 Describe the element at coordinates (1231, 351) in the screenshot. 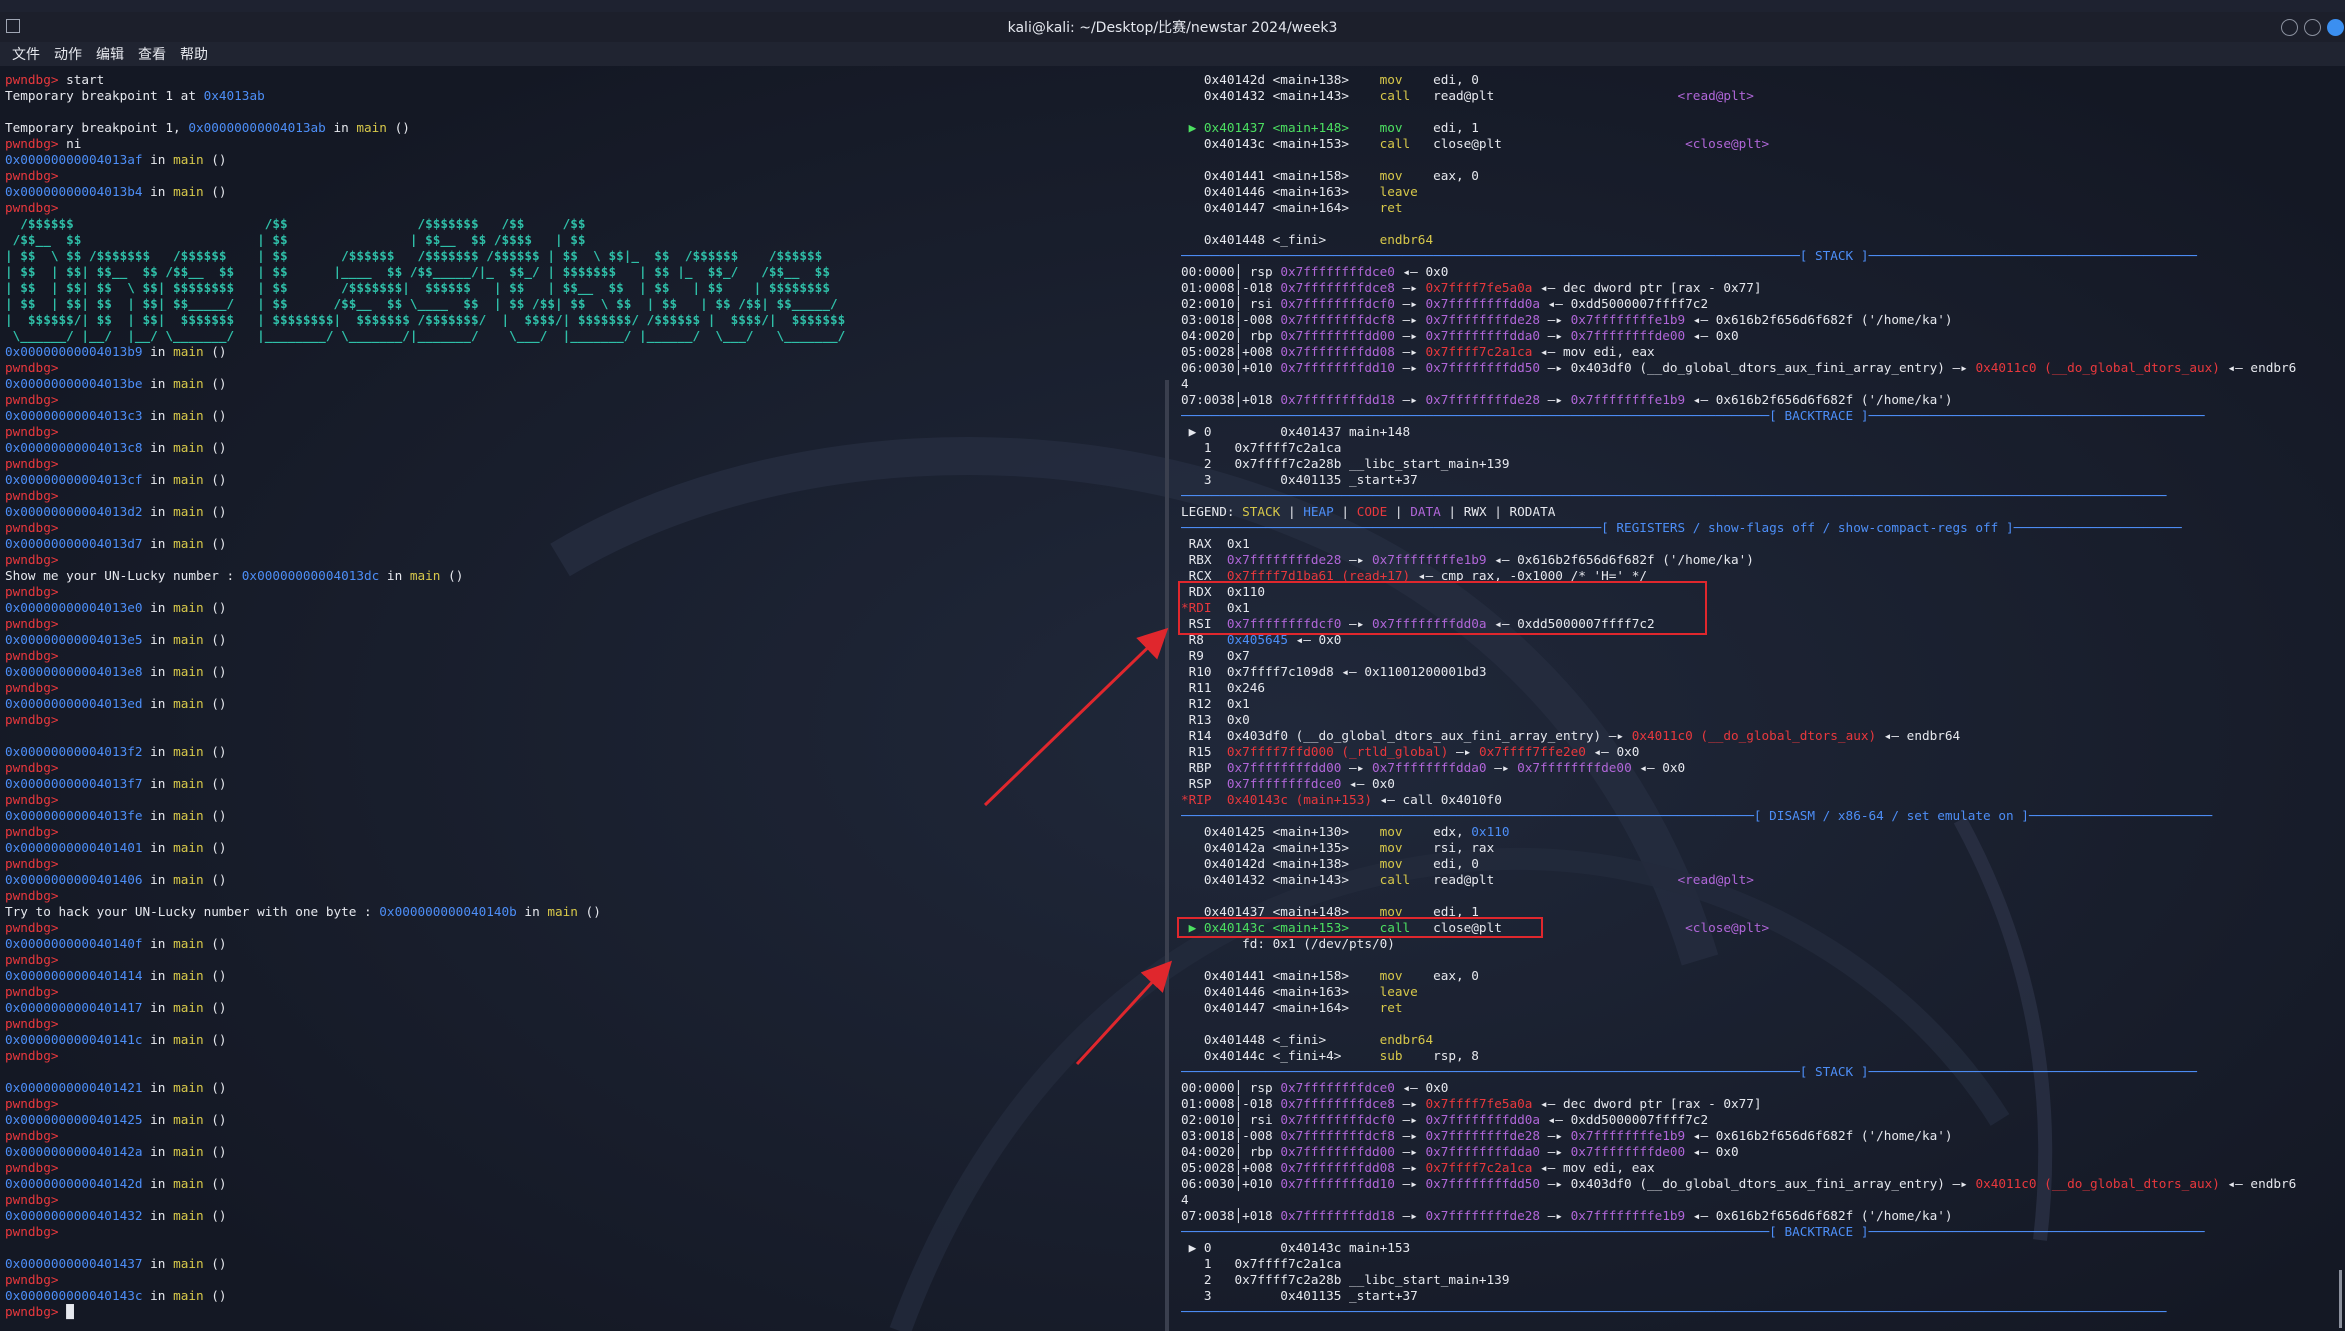

I see `terminal-text: 05:0028│+008` at that location.